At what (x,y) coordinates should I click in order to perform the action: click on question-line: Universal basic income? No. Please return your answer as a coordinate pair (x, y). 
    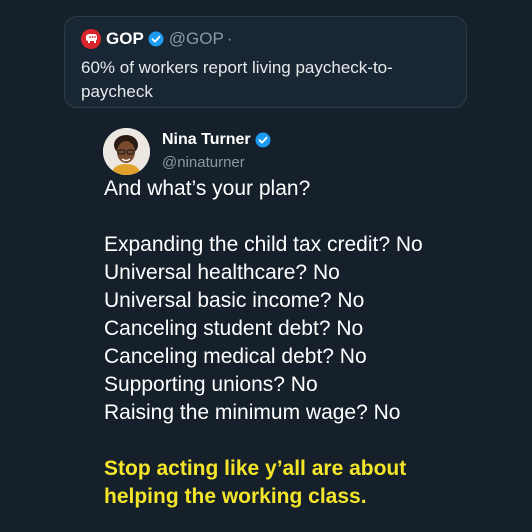
    Looking at the image, I should click on (234, 300).